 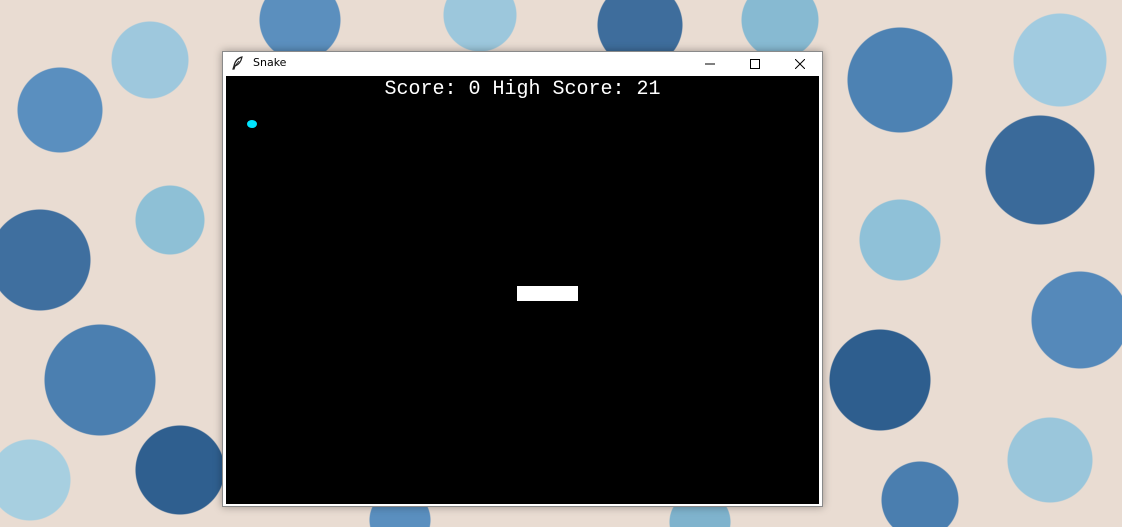 What do you see at coordinates (648, 89) in the screenshot?
I see `high-score-value: 21` at bounding box center [648, 89].